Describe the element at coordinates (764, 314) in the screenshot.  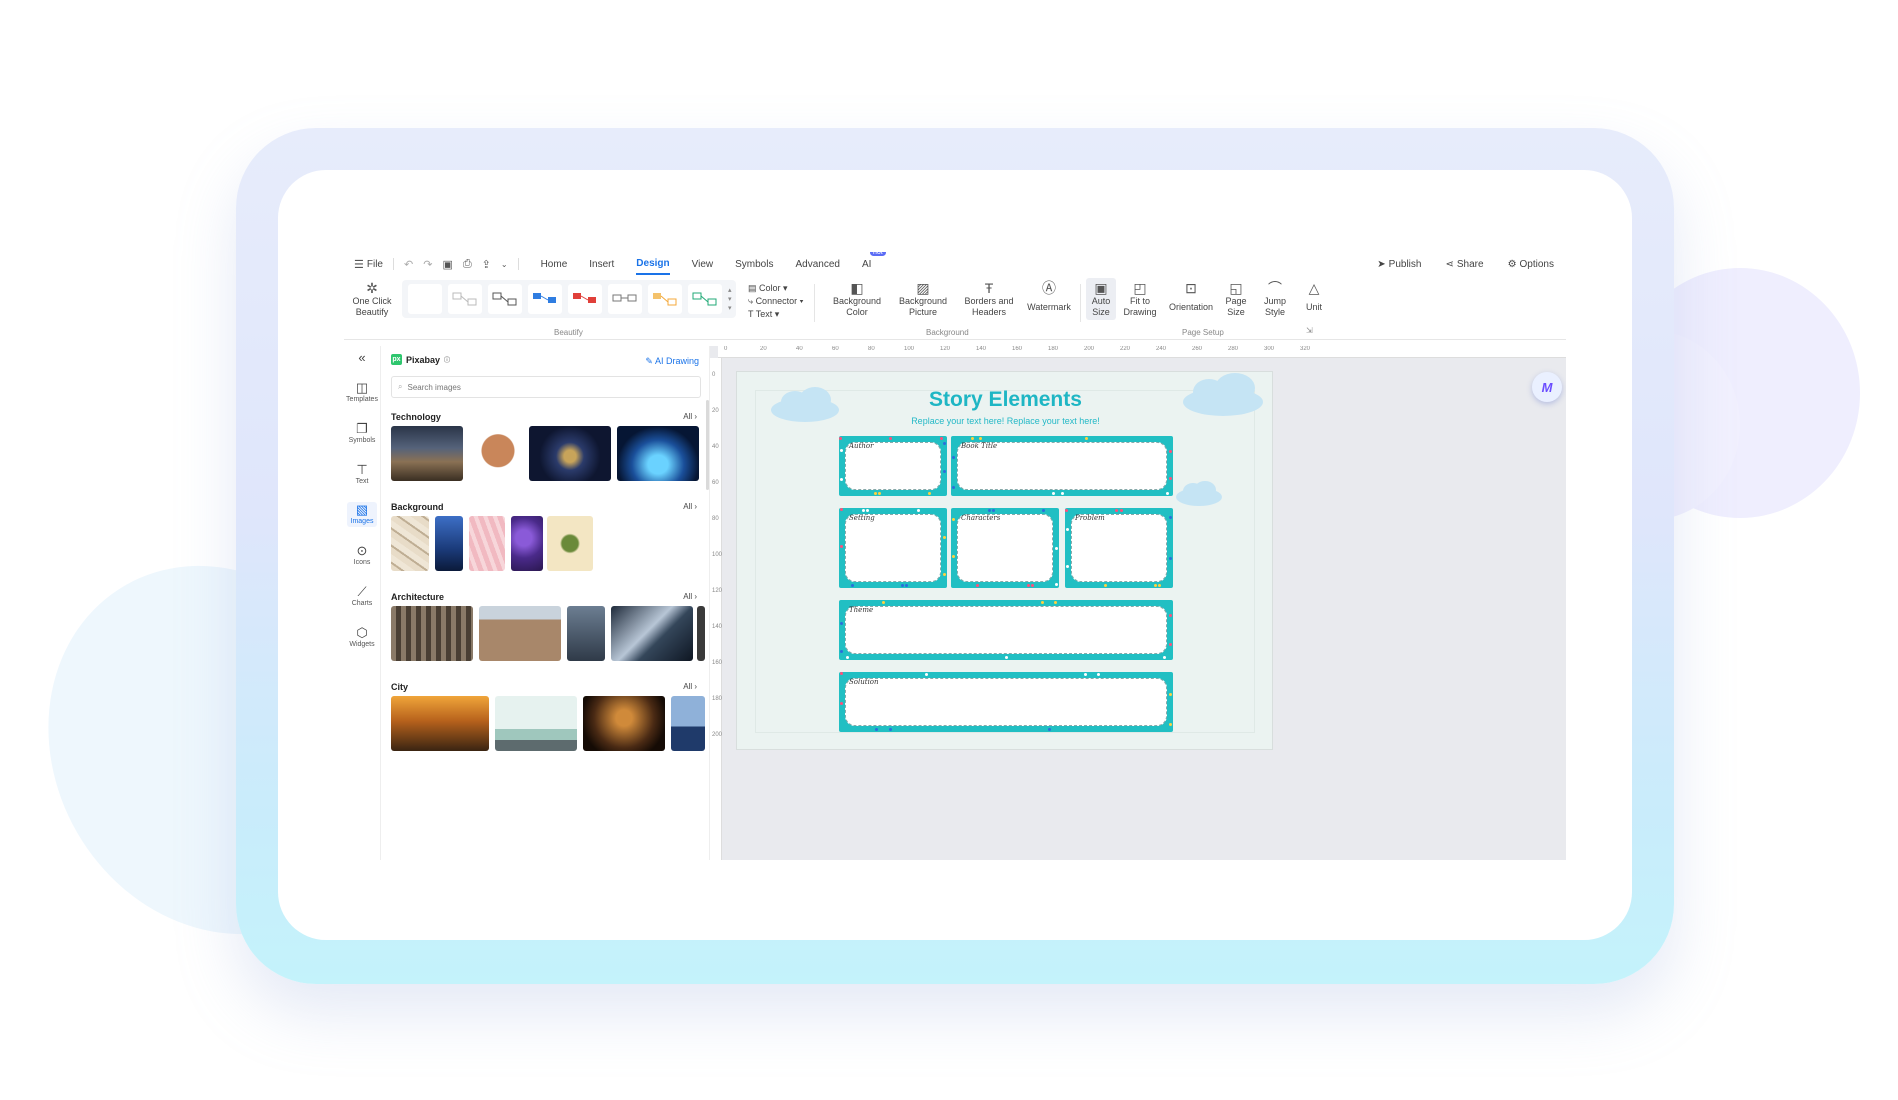
I see `text-label: Text` at that location.